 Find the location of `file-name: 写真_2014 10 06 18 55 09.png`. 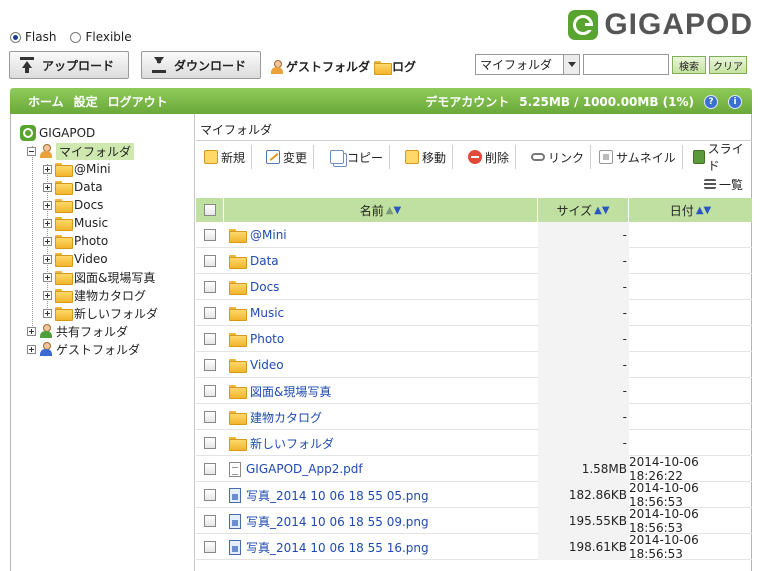

file-name: 写真_2014 10 06 18 55 09.png is located at coordinates (337, 521).